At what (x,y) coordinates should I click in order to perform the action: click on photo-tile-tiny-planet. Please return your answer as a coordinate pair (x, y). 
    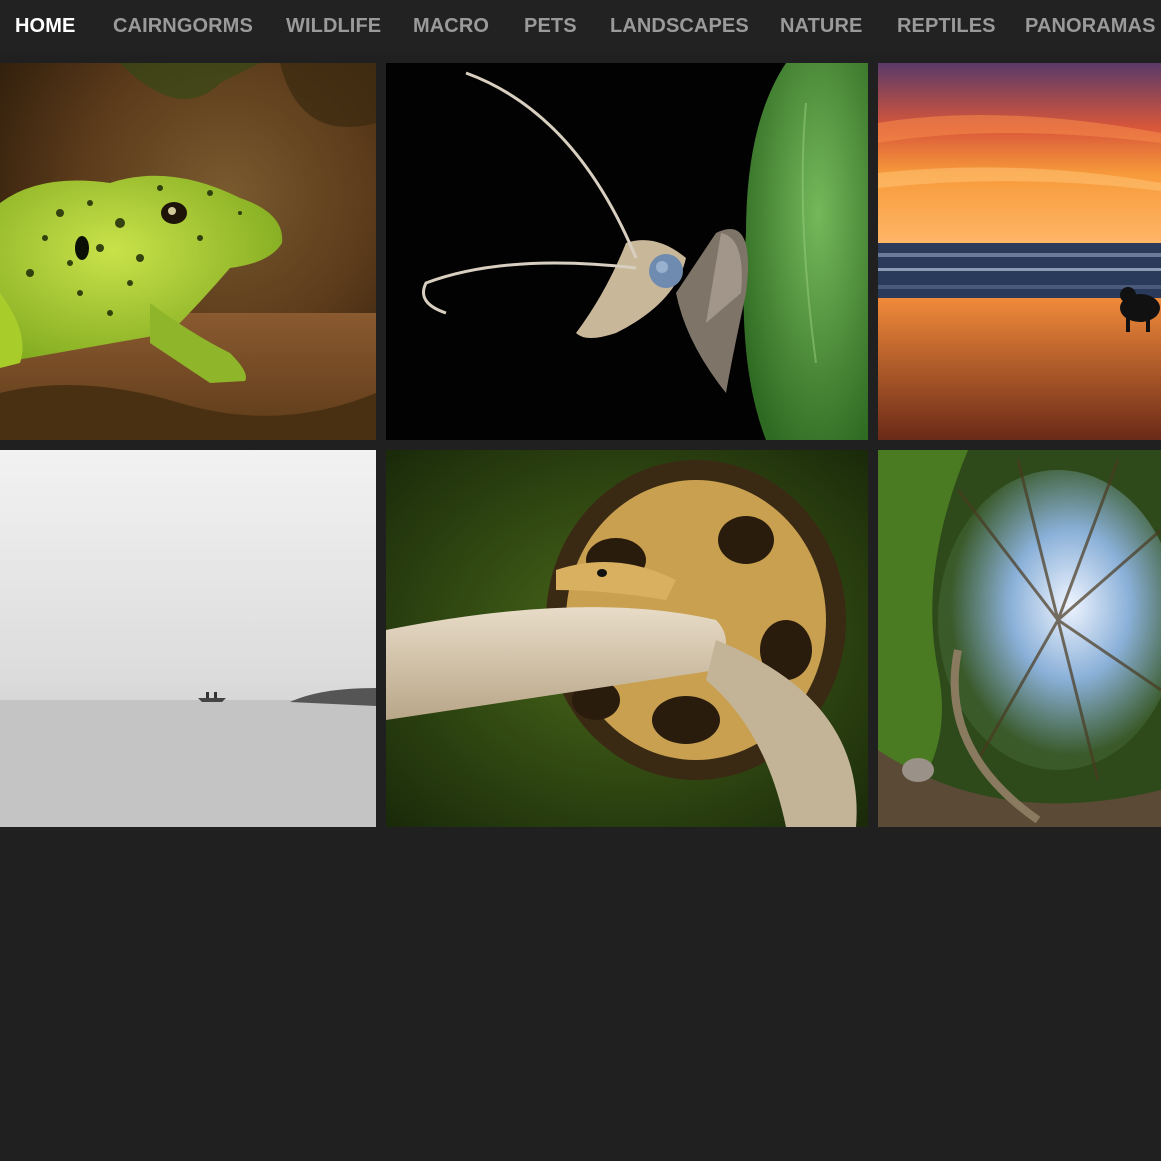
    Looking at the image, I should click on (1019, 638).